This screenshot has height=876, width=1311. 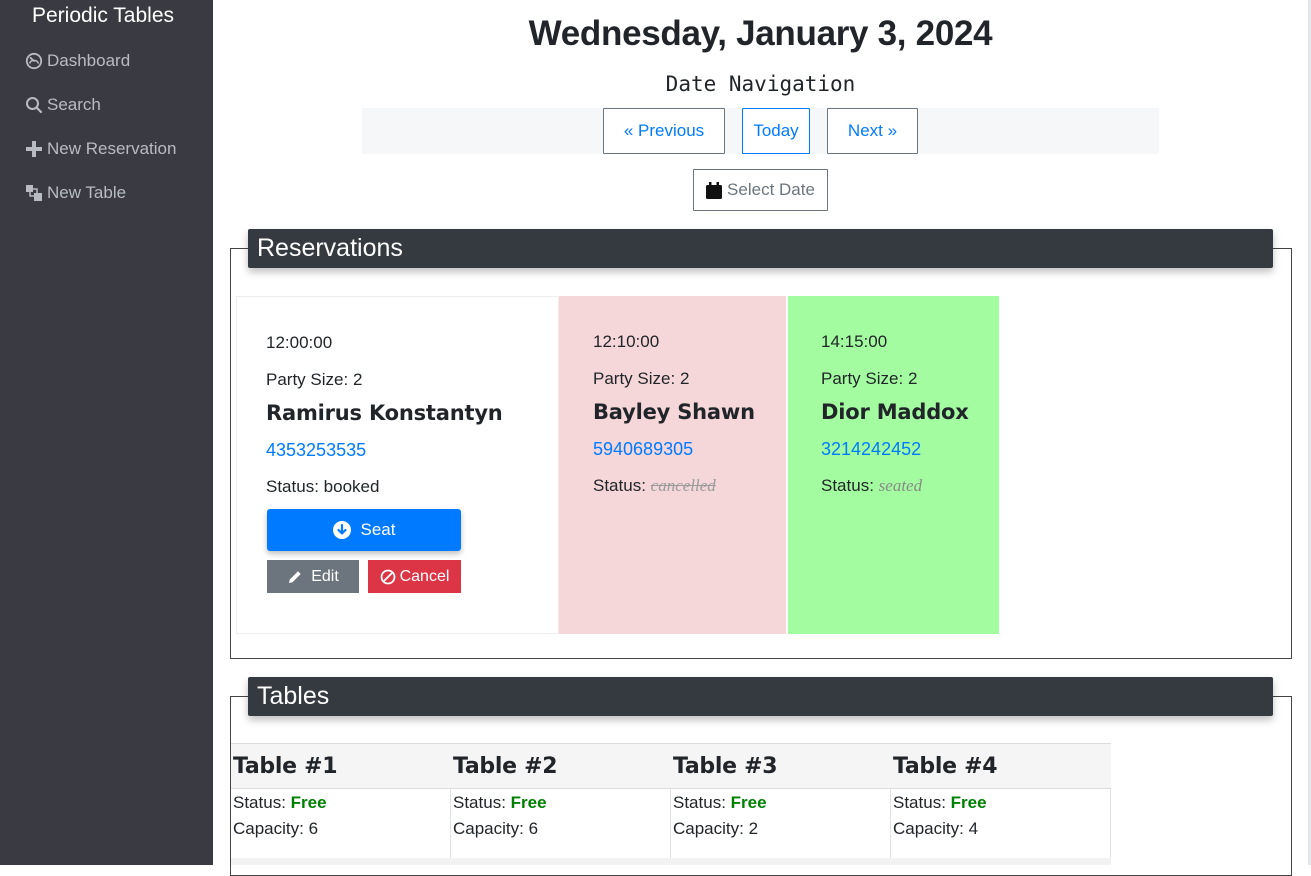 What do you see at coordinates (936, 828) in the screenshot?
I see `table-capacity: Capacity: 4` at bounding box center [936, 828].